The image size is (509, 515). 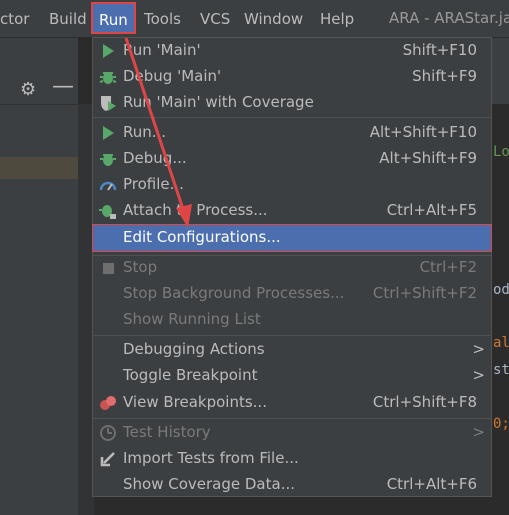 What do you see at coordinates (113, 18) in the screenshot?
I see `menu-run: Run` at bounding box center [113, 18].